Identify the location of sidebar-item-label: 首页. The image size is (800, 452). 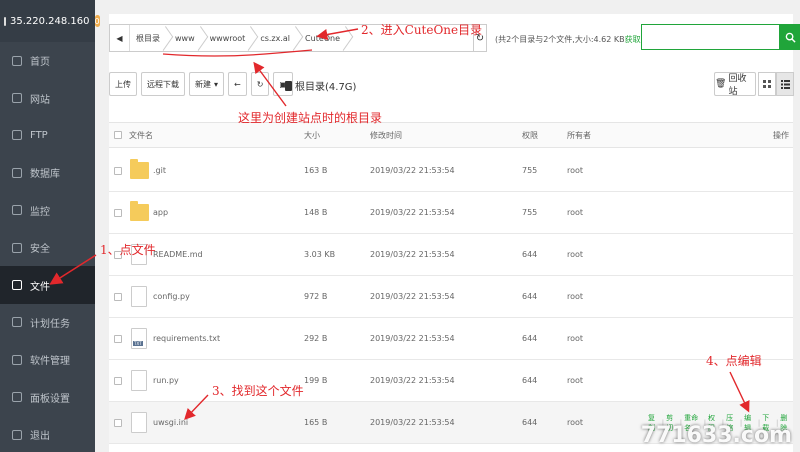
(40, 63).